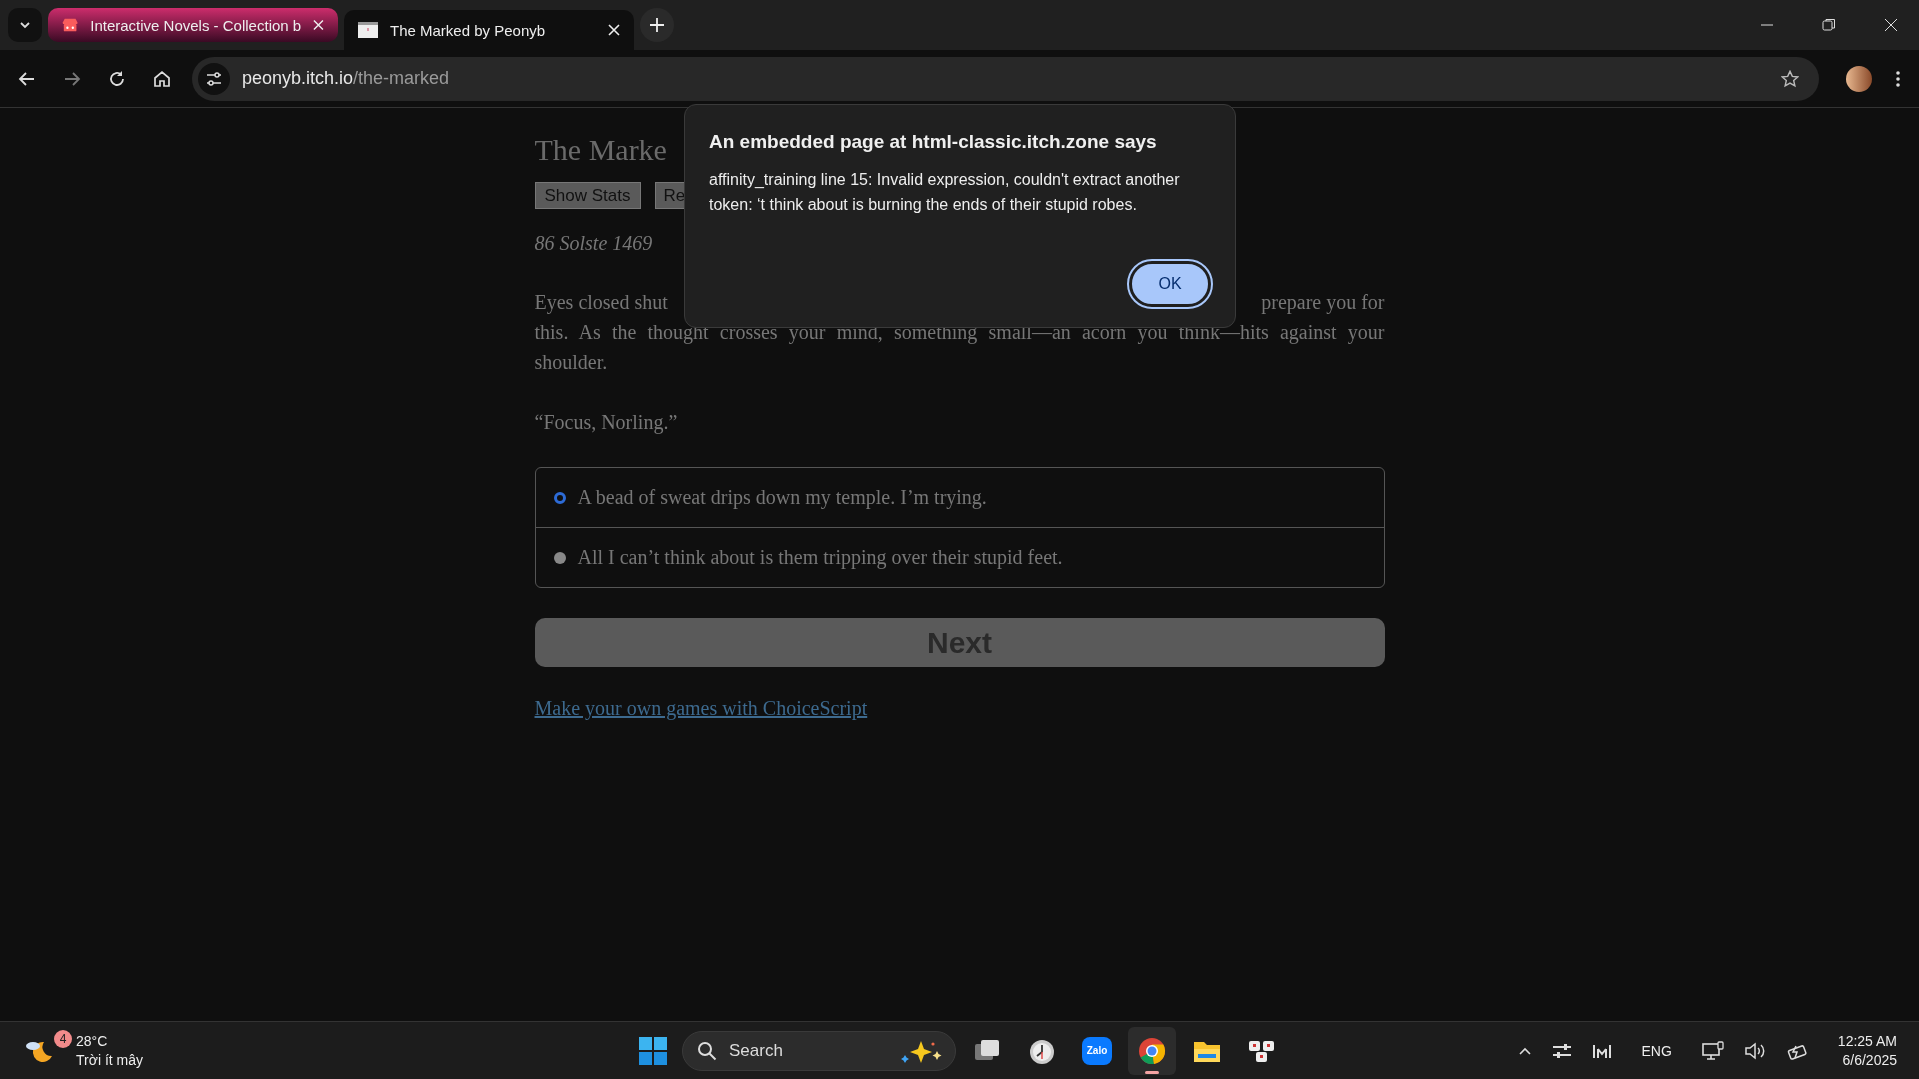  What do you see at coordinates (707, 1050) in the screenshot?
I see `search-icon` at bounding box center [707, 1050].